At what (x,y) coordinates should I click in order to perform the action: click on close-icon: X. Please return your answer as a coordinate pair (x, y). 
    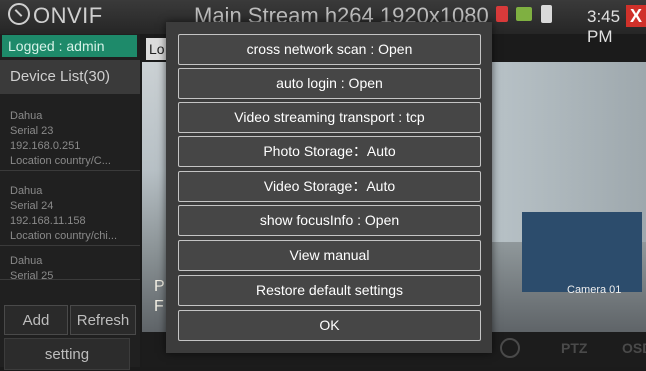
    Looking at the image, I should click on (635, 16).